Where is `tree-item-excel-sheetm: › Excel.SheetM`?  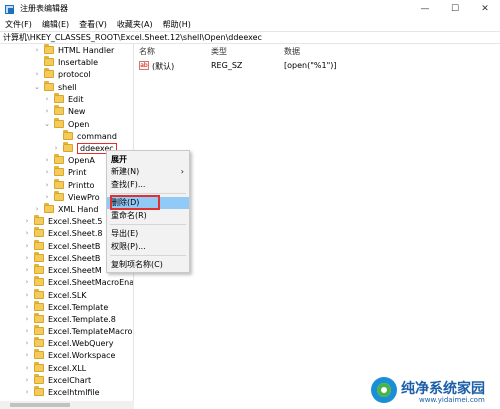 tree-item-excel-sheetm: › Excel.SheetM is located at coordinates (62, 270).